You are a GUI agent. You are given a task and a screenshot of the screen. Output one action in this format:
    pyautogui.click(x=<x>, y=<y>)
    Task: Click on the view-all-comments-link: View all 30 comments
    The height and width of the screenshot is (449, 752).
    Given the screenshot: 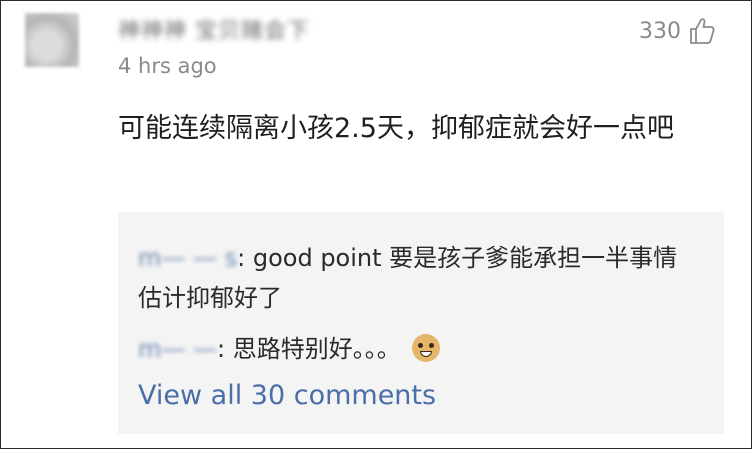 What is the action you would take?
    pyautogui.click(x=287, y=395)
    